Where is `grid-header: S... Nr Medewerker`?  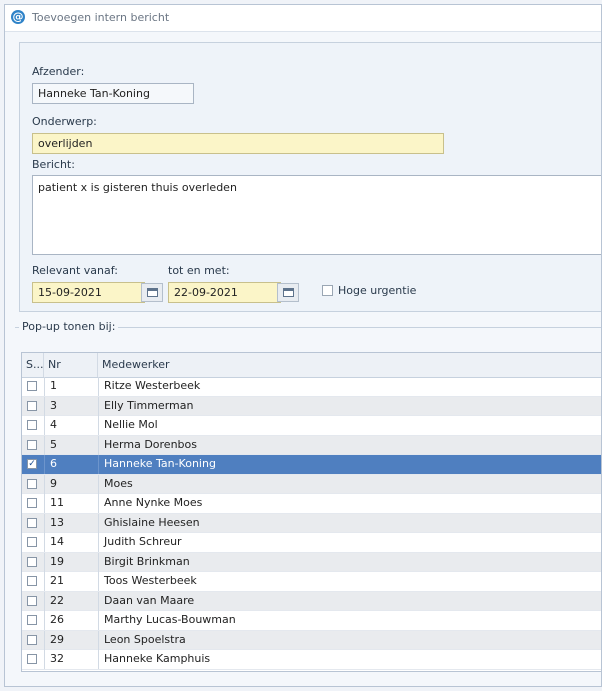
grid-header: S... Nr Medewerker is located at coordinates (311, 365).